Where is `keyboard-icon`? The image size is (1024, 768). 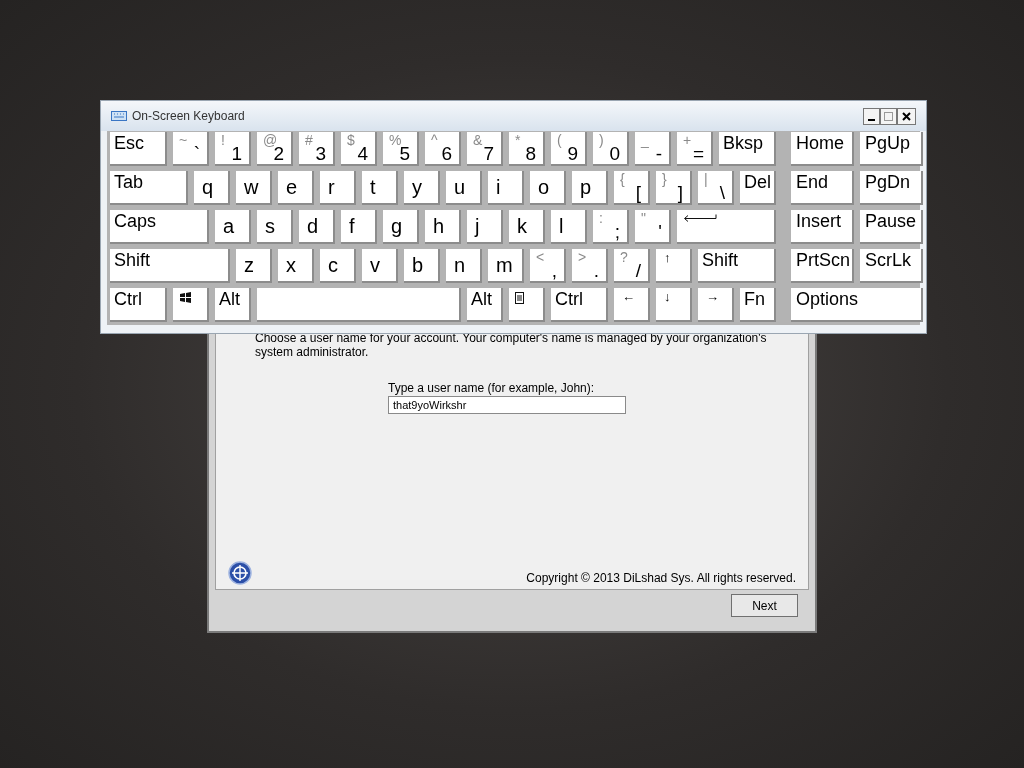 keyboard-icon is located at coordinates (119, 116).